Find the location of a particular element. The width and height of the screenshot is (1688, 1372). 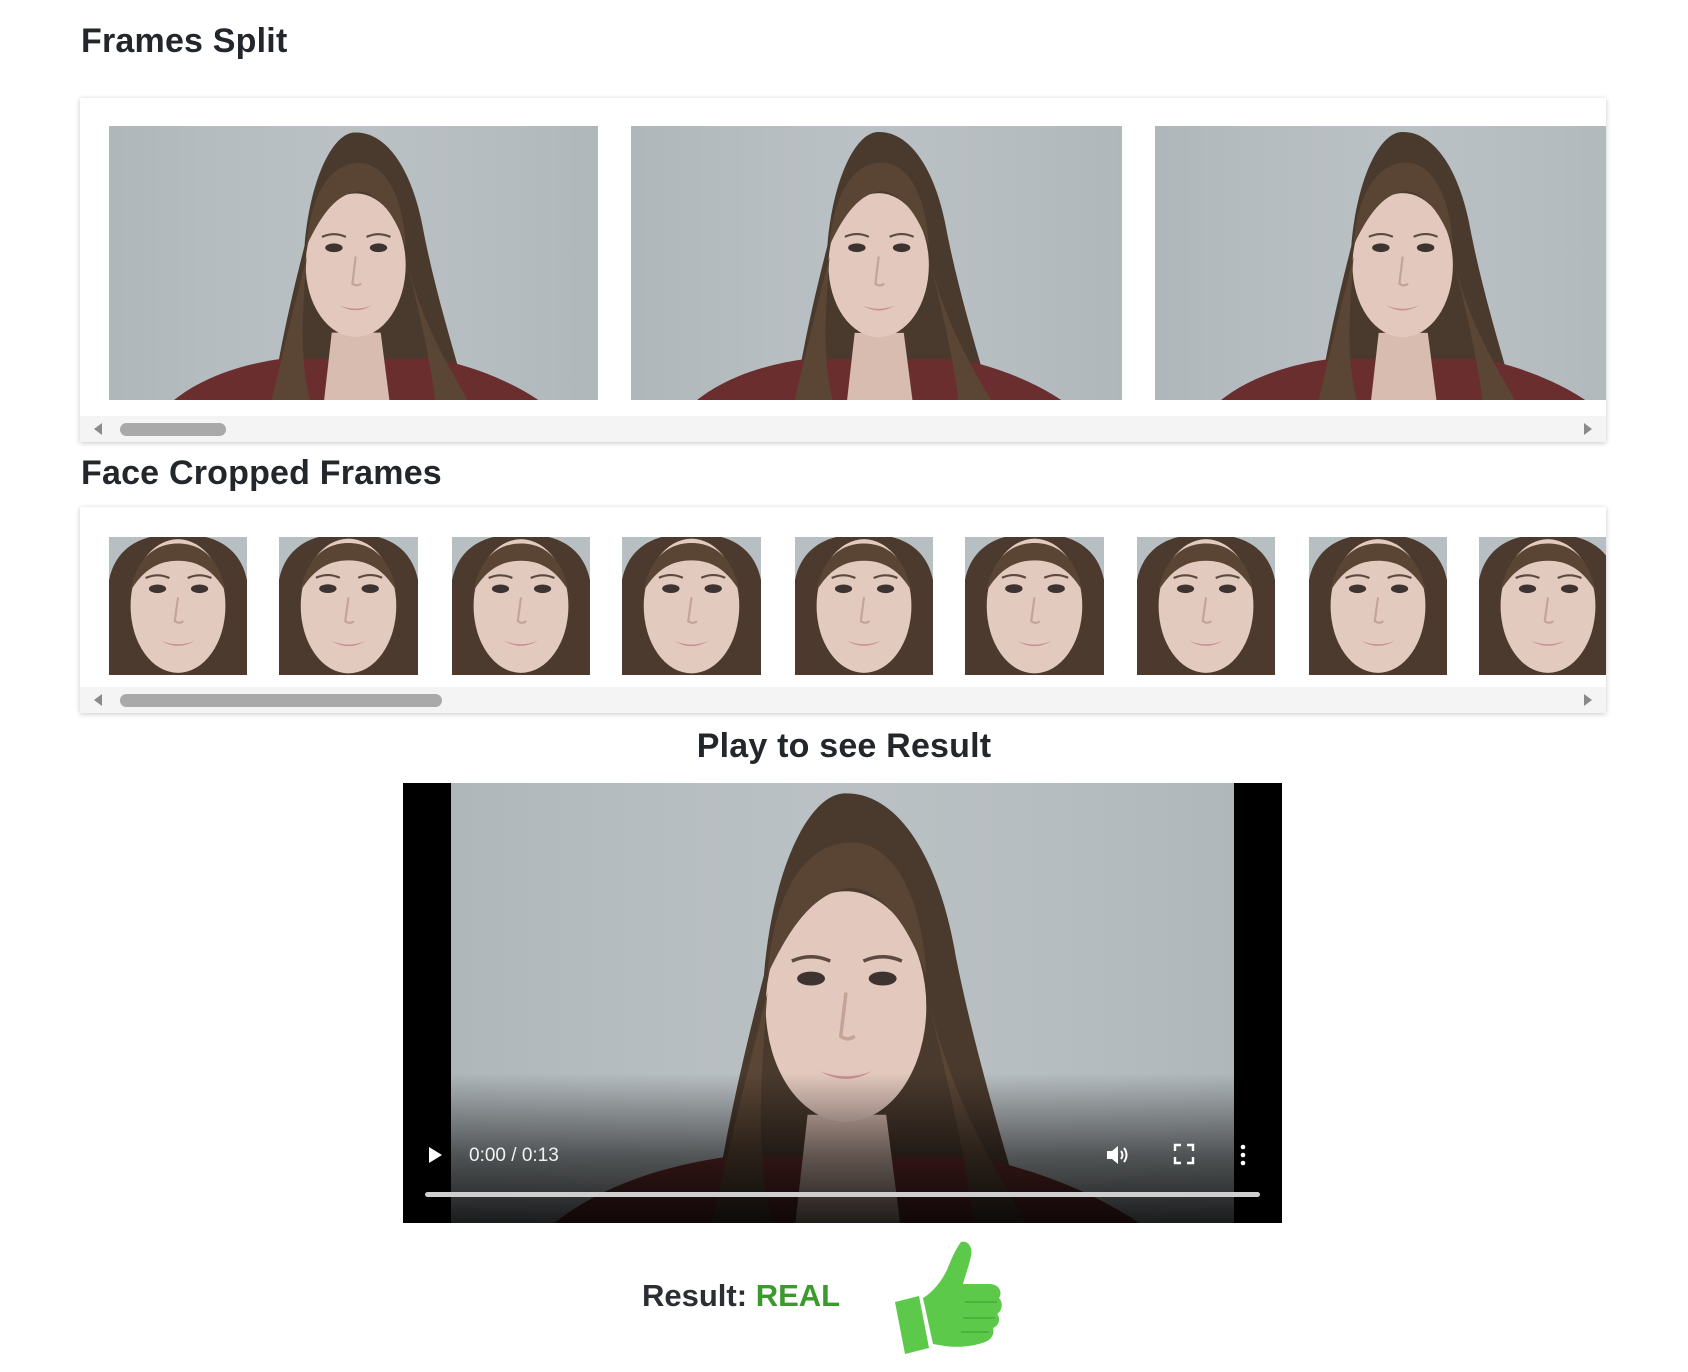

play-icon is located at coordinates (435, 1155).